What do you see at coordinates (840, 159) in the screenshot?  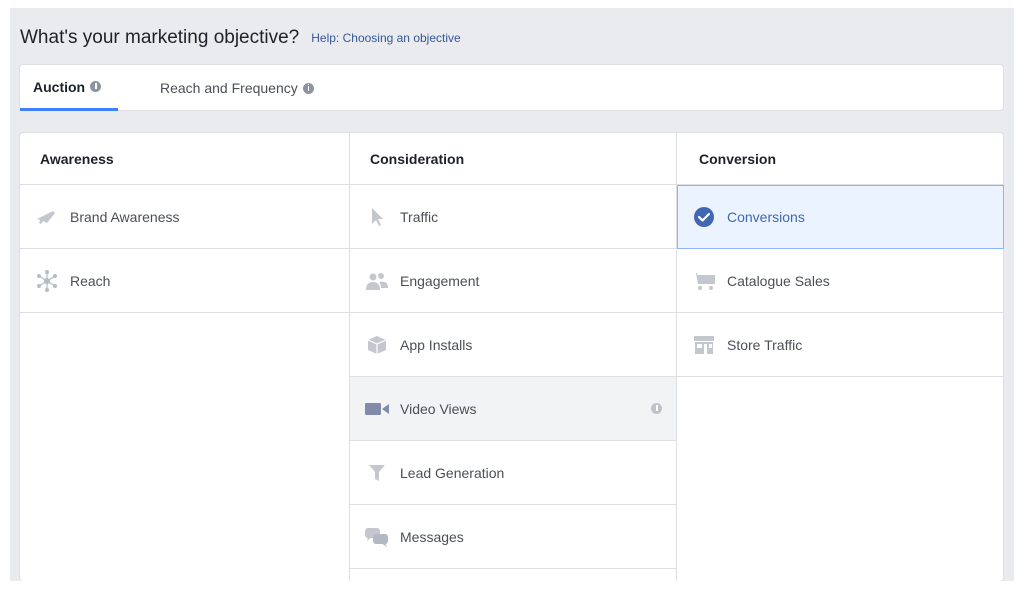 I see `column-heading: Conversion` at bounding box center [840, 159].